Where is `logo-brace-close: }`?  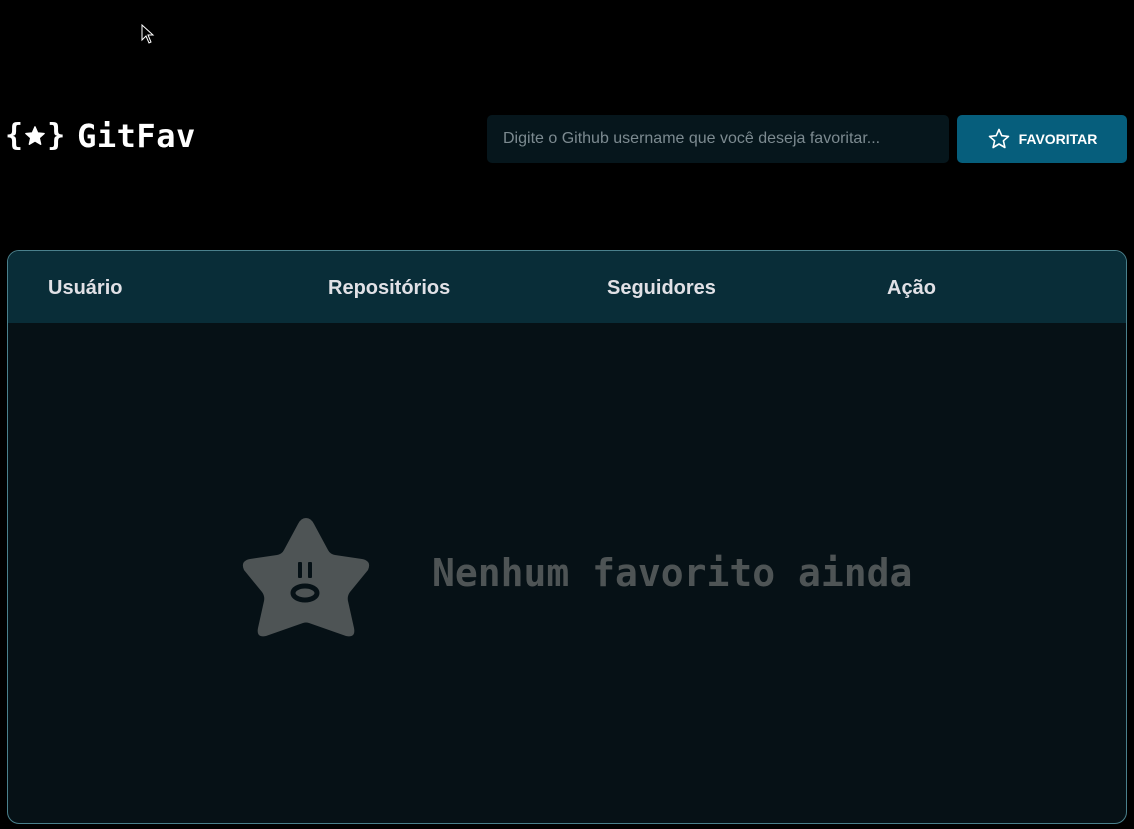
logo-brace-close: } is located at coordinates (56, 135).